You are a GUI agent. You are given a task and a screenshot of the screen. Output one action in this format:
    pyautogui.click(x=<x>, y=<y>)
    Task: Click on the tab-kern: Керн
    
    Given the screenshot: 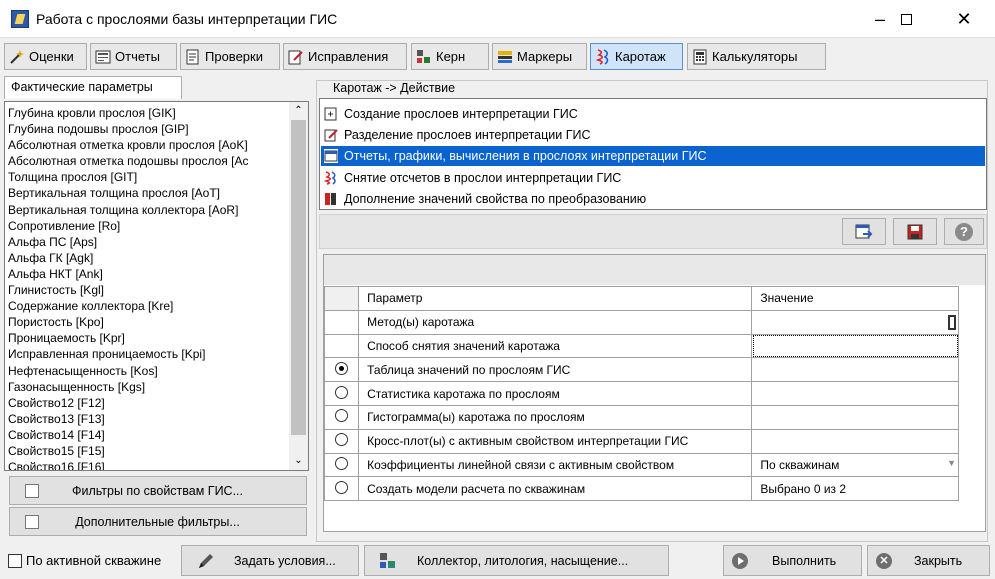 What is the action you would take?
    pyautogui.click(x=450, y=56)
    